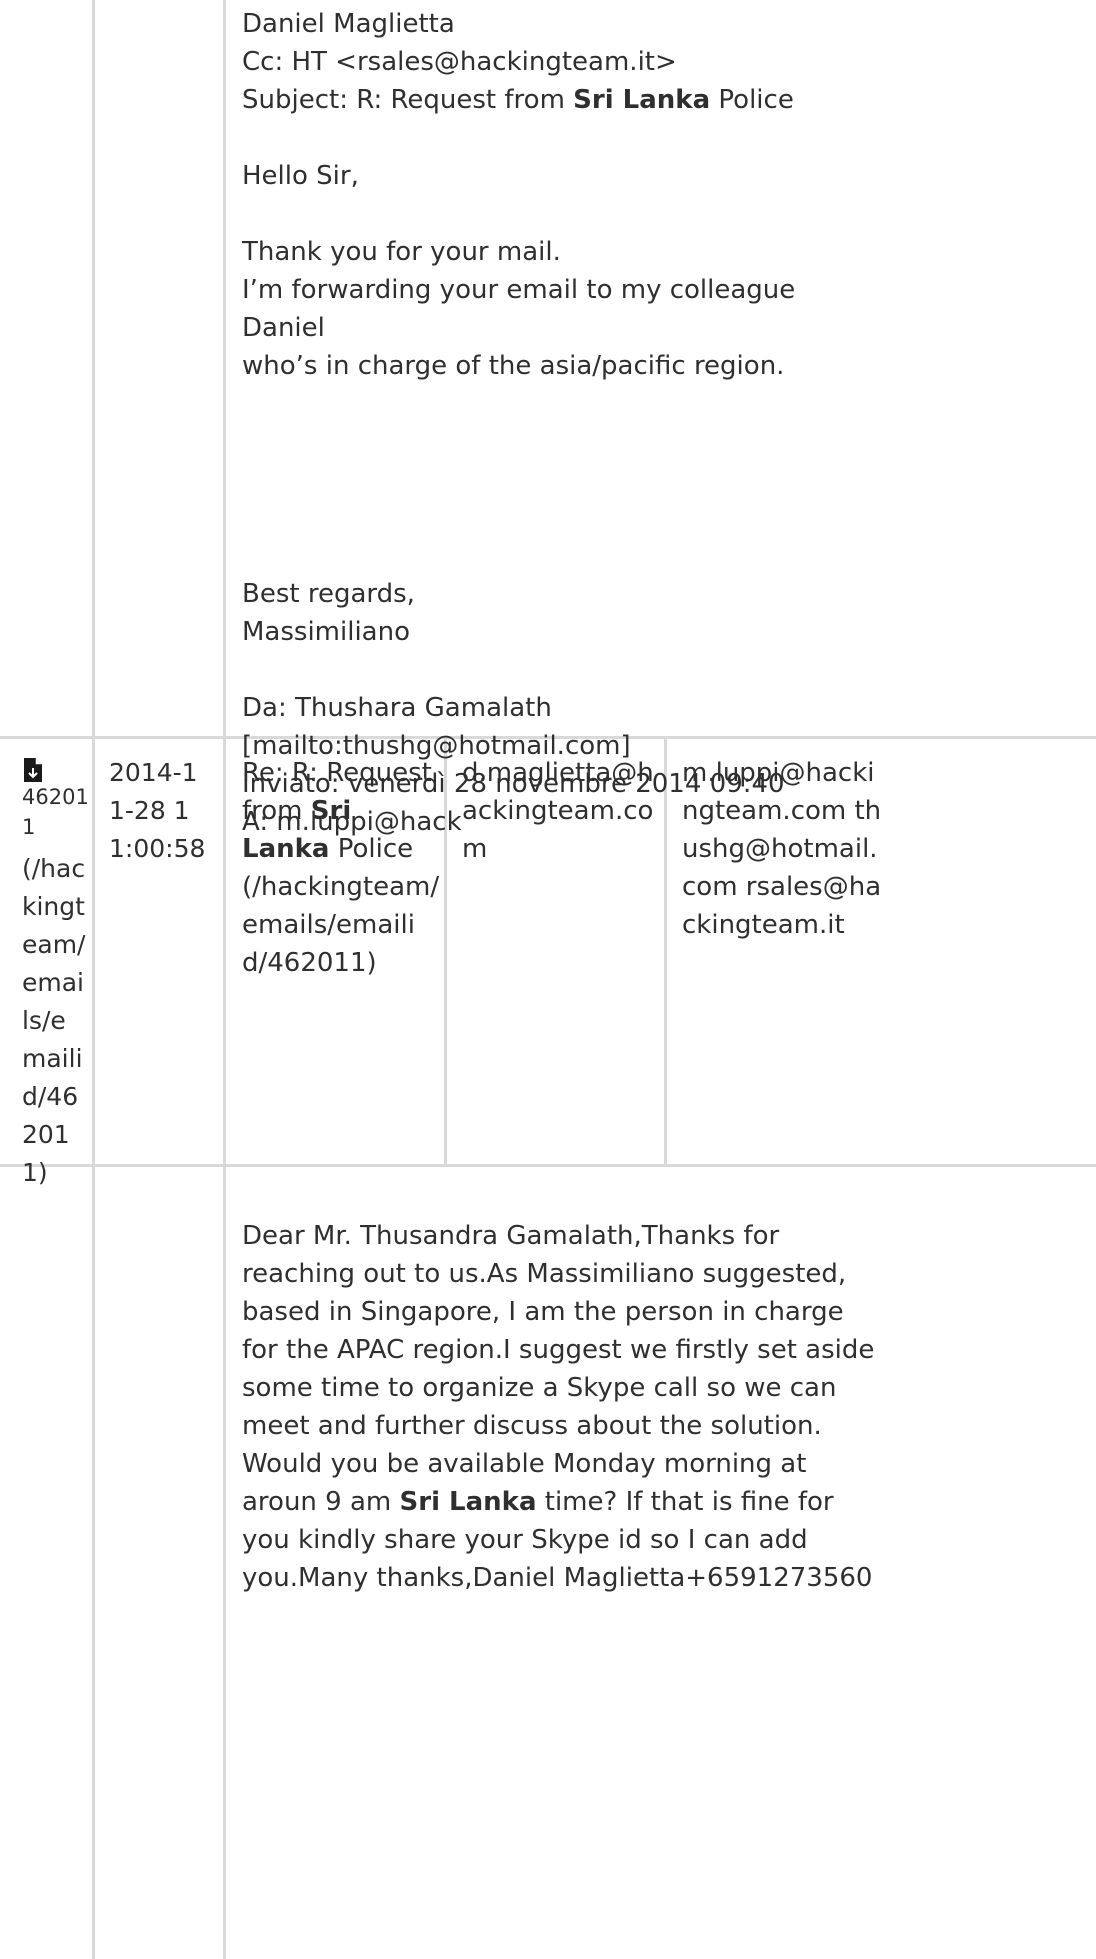 Image resolution: width=1096 pixels, height=1959 pixels. I want to click on body-line: Massimiliano, so click(326, 632).